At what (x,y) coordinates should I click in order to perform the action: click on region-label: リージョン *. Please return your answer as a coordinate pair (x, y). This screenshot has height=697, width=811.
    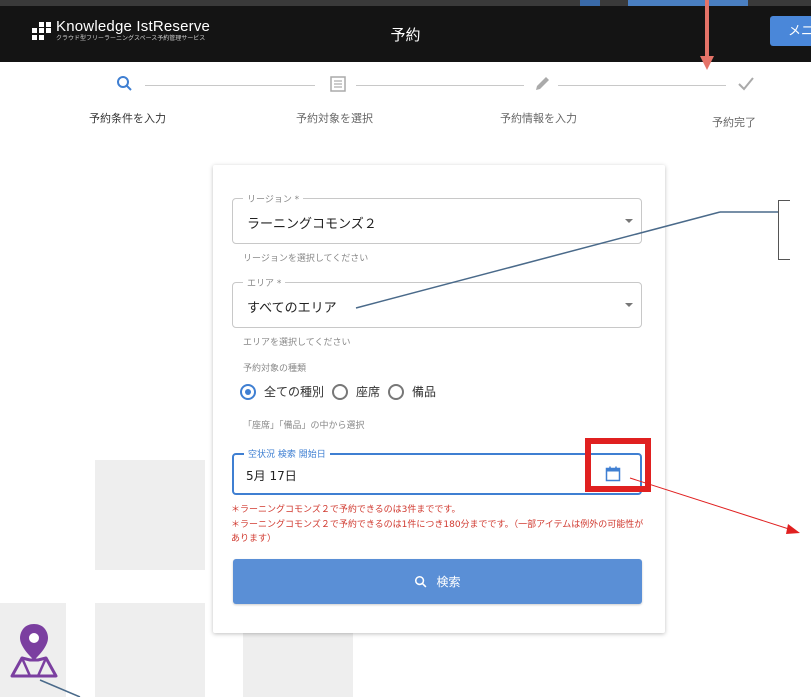
    Looking at the image, I should click on (273, 198).